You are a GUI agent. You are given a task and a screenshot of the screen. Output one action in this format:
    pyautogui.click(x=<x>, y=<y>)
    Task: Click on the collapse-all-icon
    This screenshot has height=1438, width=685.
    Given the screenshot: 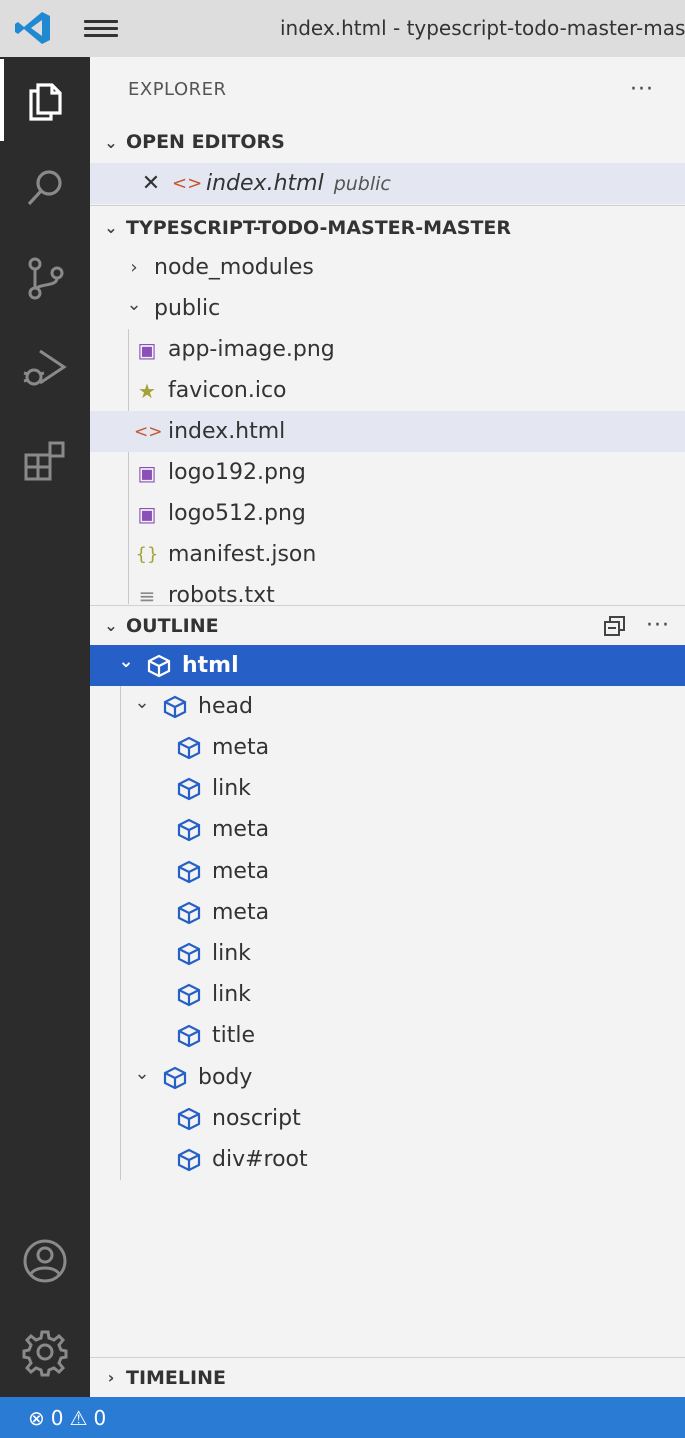 What is the action you would take?
    pyautogui.click(x=615, y=626)
    